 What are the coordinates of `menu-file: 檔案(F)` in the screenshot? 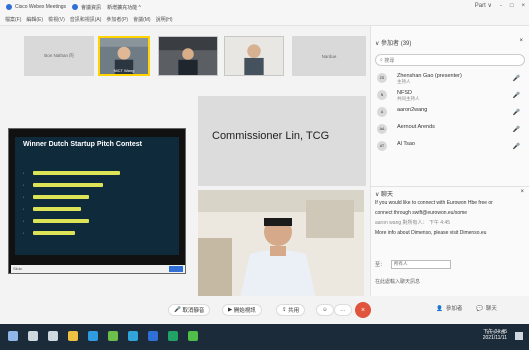 It's located at (13, 19).